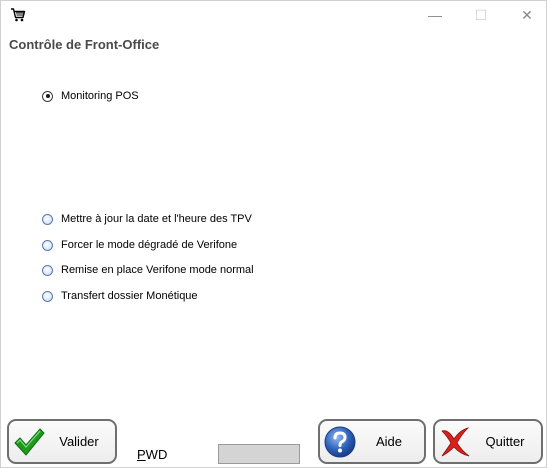 The width and height of the screenshot is (547, 468). Describe the element at coordinates (47, 96) in the screenshot. I see `radio-button-checked` at that location.